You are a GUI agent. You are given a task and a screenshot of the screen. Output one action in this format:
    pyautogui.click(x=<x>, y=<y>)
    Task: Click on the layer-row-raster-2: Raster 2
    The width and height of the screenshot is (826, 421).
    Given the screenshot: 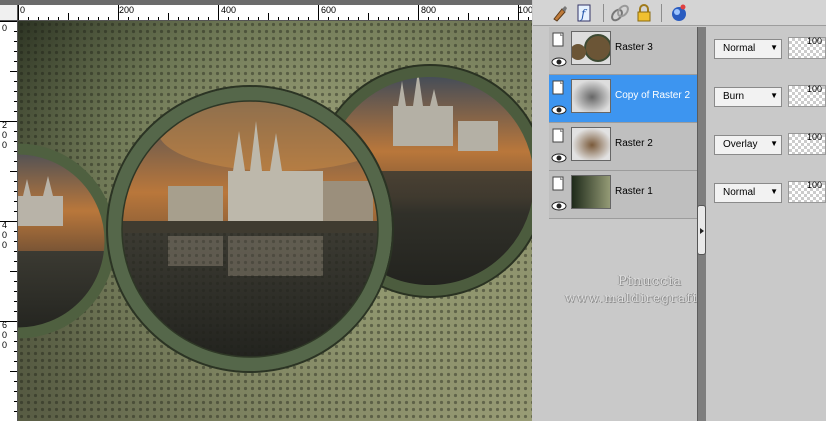 What is the action you would take?
    pyautogui.click(x=624, y=147)
    